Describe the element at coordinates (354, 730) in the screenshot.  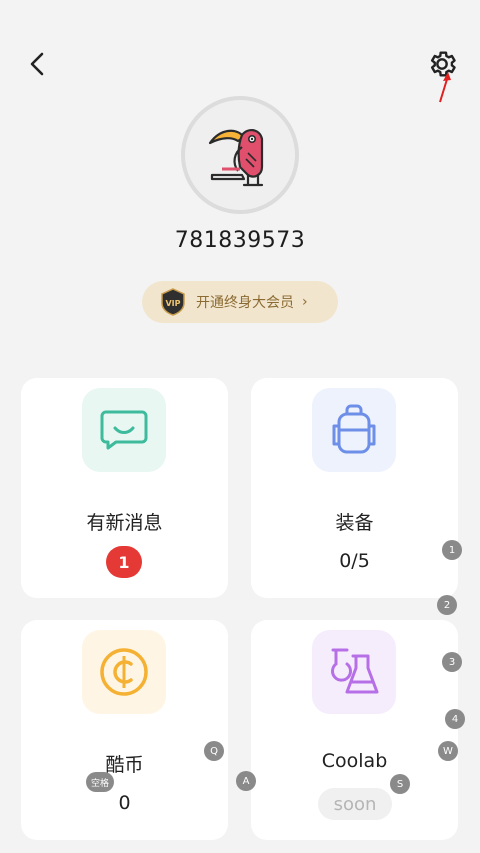
I see `coolab-card: Coolab soon` at that location.